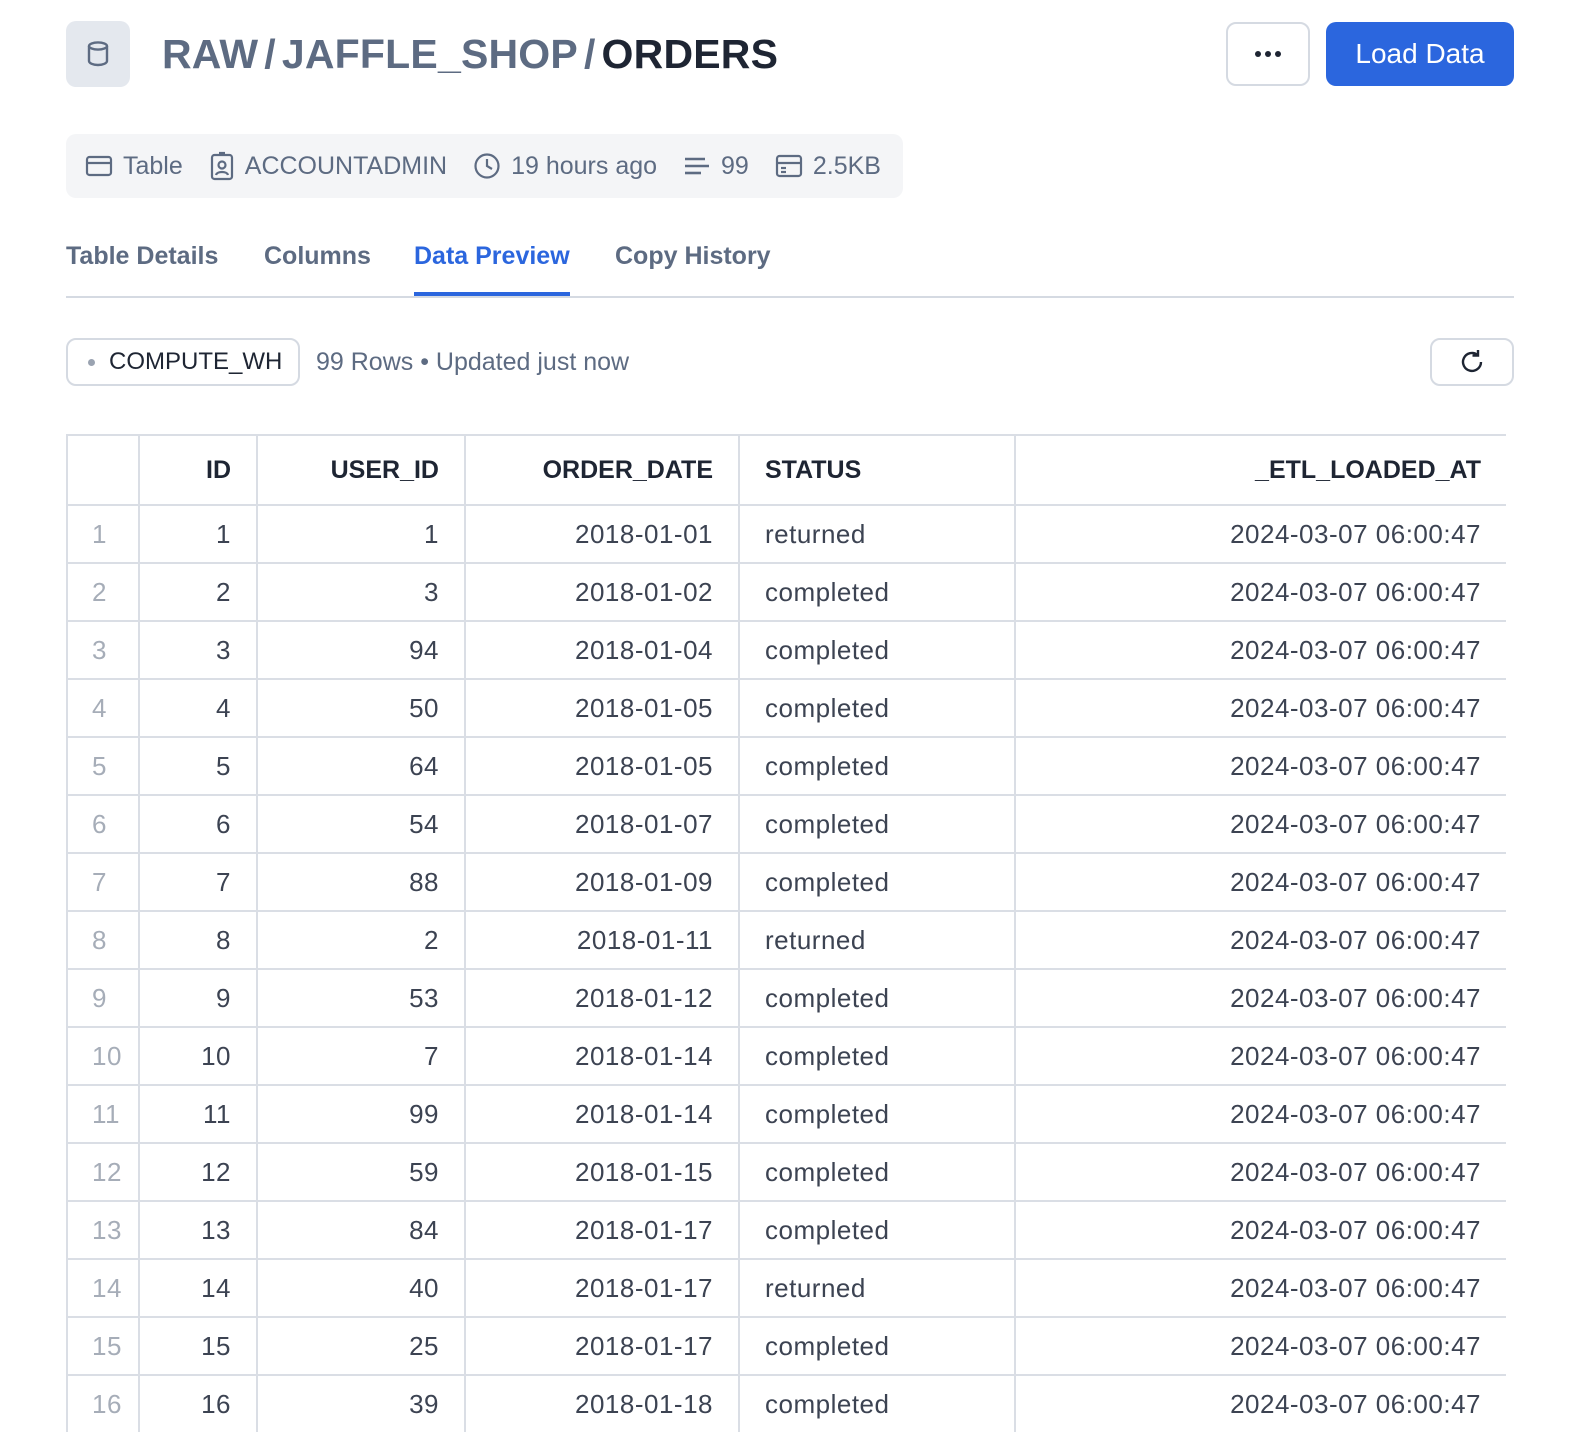  Describe the element at coordinates (198, 592) in the screenshot. I see `cell-id: 2` at that location.